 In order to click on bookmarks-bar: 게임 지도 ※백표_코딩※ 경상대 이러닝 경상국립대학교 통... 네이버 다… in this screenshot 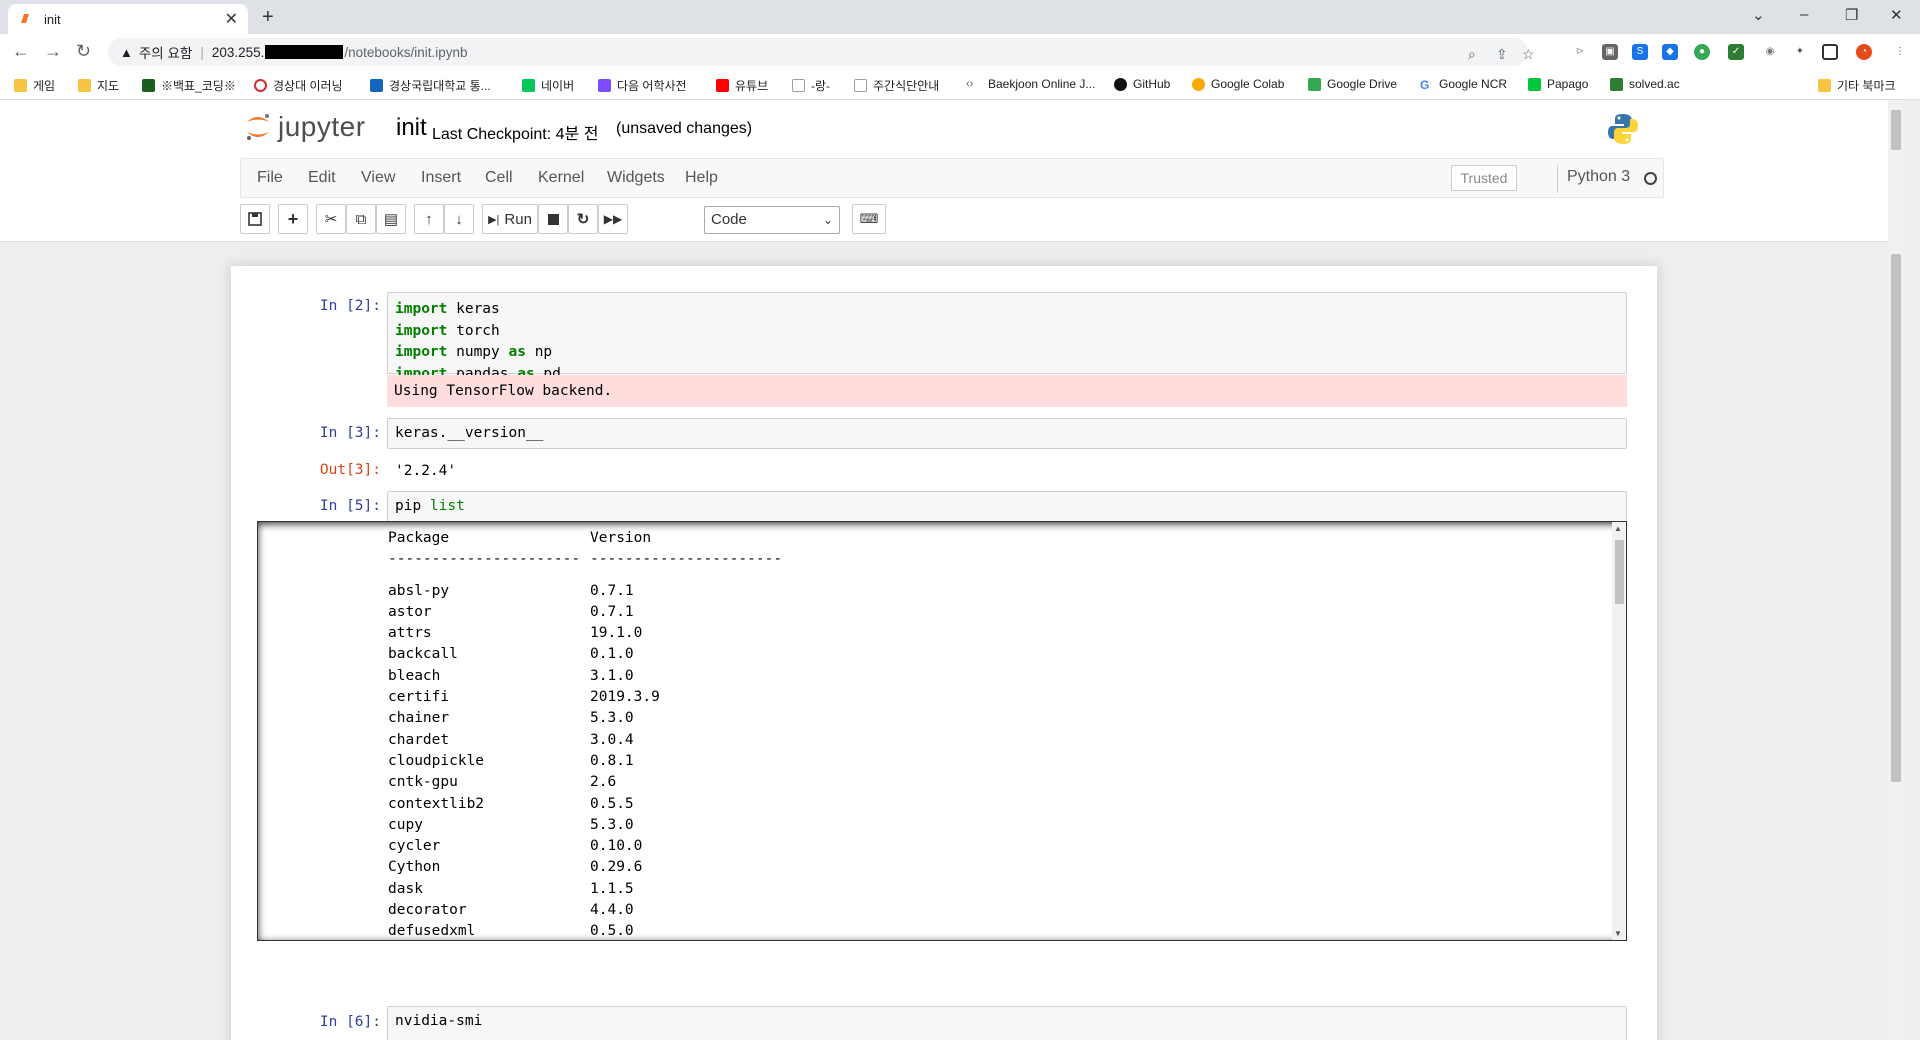, I will do `click(960, 85)`.